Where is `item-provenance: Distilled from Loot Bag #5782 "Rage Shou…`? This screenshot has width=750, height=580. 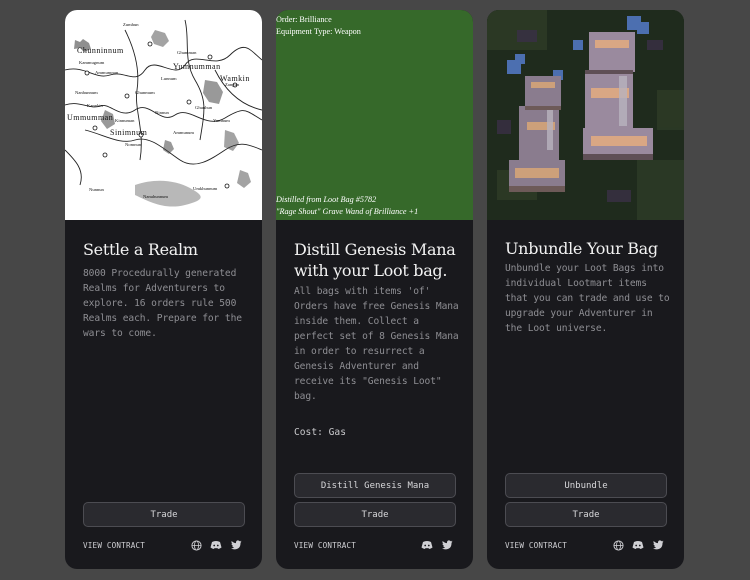
item-provenance: Distilled from Loot Bag #5782 "Rage Shou… is located at coordinates (347, 206).